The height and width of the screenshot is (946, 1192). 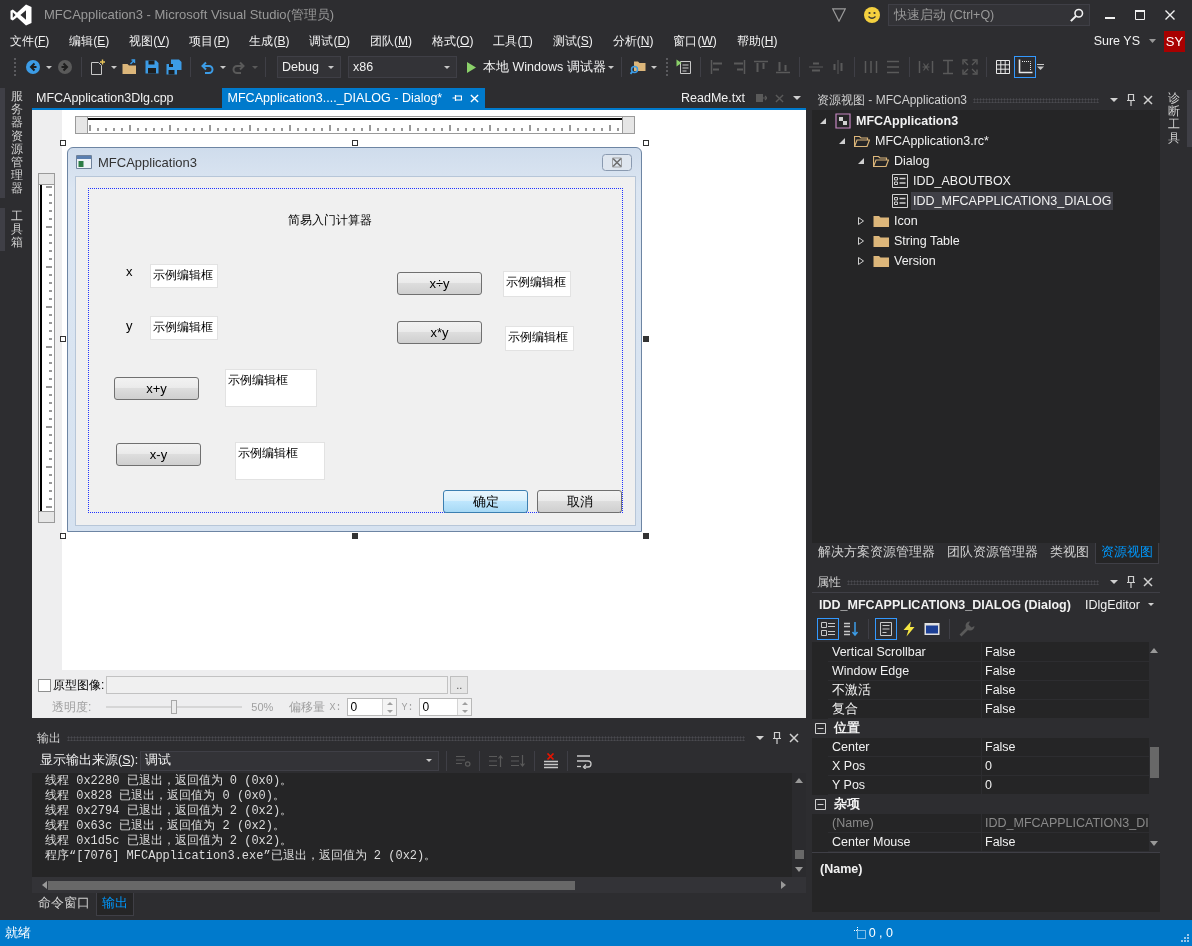 I want to click on property-name: Window Edge, so click(x=905, y=671).